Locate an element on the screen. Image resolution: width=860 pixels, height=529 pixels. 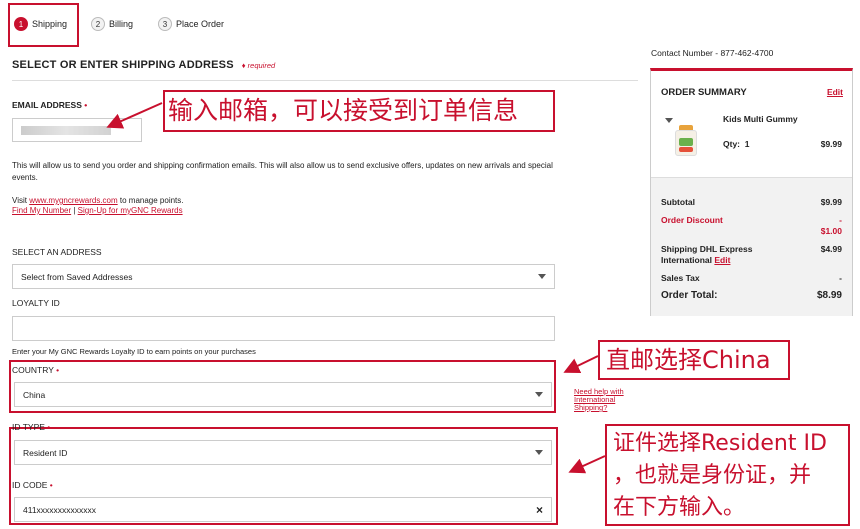
annotation-country: 直邮选择China is located at coordinates (694, 360).